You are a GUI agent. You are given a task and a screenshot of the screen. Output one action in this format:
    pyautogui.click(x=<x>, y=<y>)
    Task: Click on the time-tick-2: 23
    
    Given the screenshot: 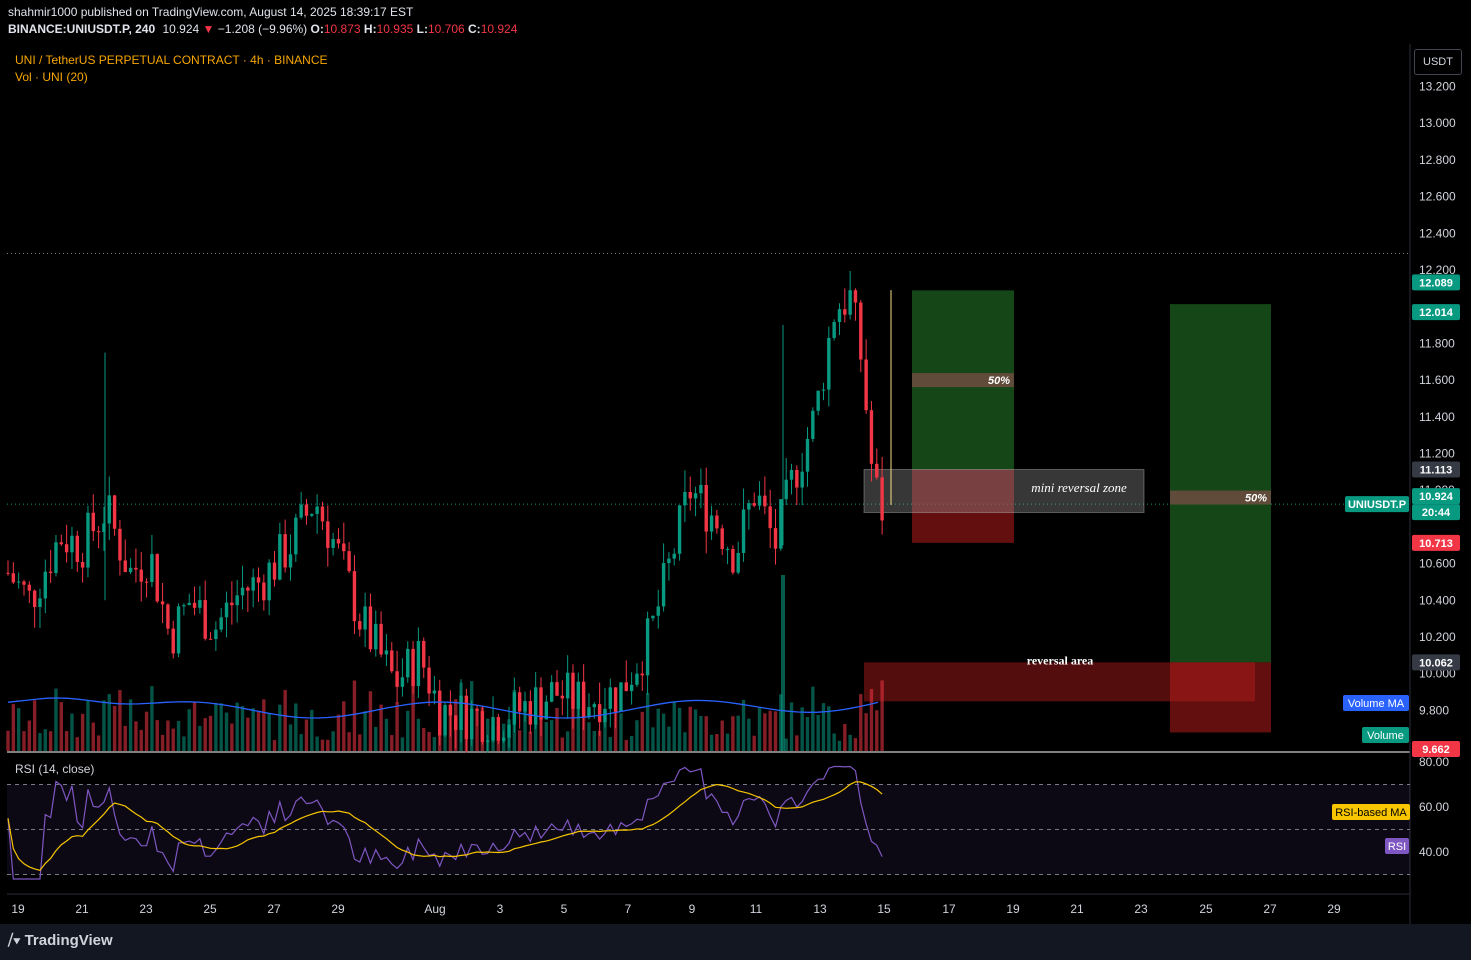 What is the action you would take?
    pyautogui.click(x=146, y=909)
    